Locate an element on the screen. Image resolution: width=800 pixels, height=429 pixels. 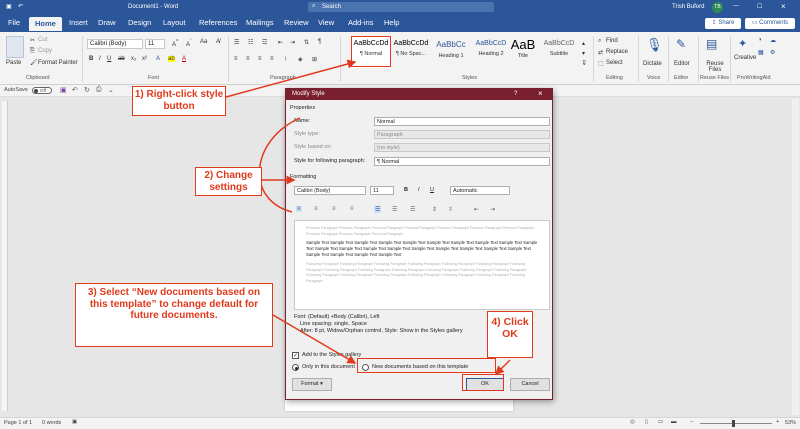
callout-right-click: 1) Right-click style button is located at coordinates (179, 101).